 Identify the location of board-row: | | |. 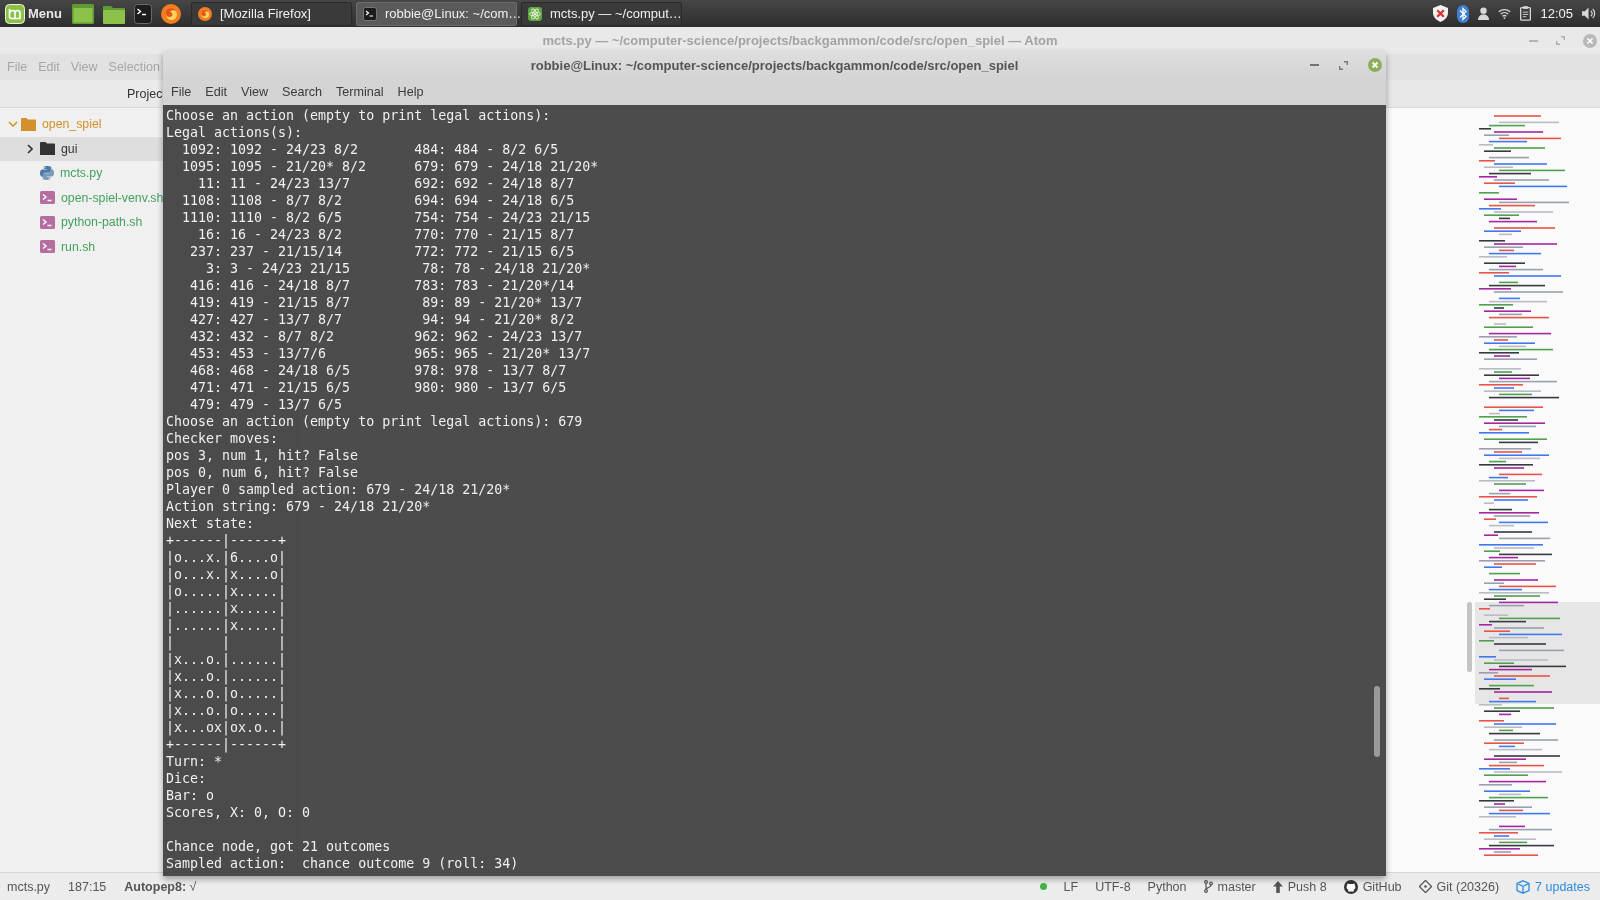
(226, 642).